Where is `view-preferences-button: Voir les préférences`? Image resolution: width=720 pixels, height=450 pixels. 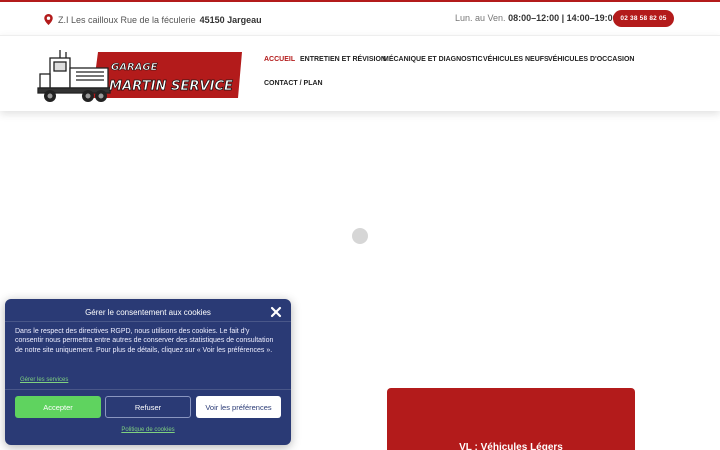 view-preferences-button: Voir les préférences is located at coordinates (238, 407).